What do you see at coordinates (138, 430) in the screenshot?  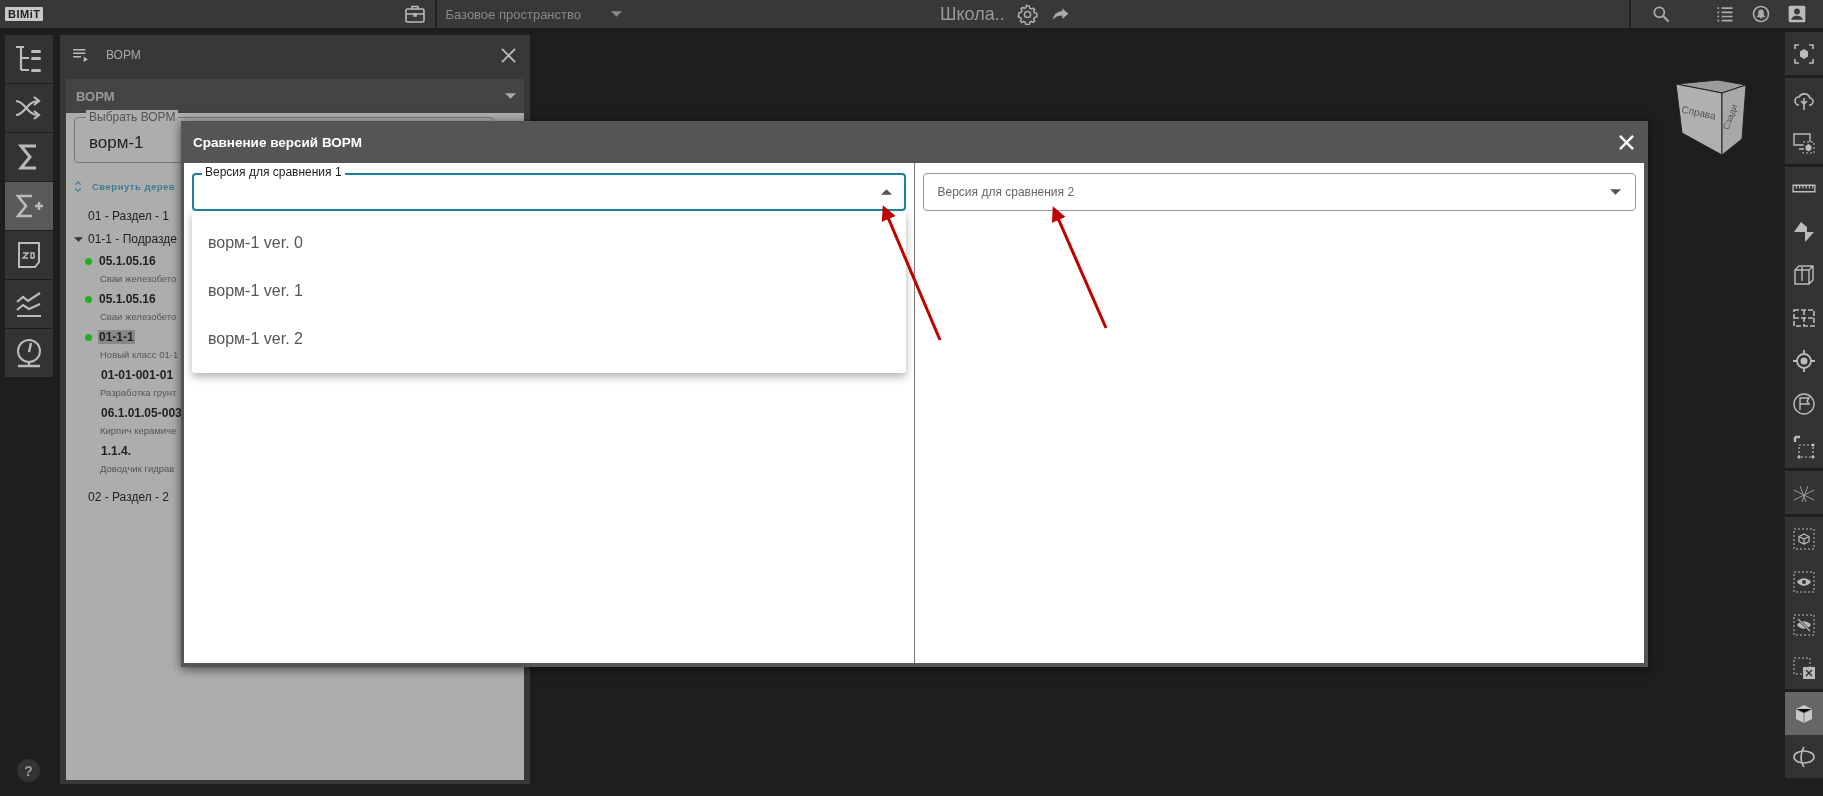 I see `item-description: Кирпич керамиче` at bounding box center [138, 430].